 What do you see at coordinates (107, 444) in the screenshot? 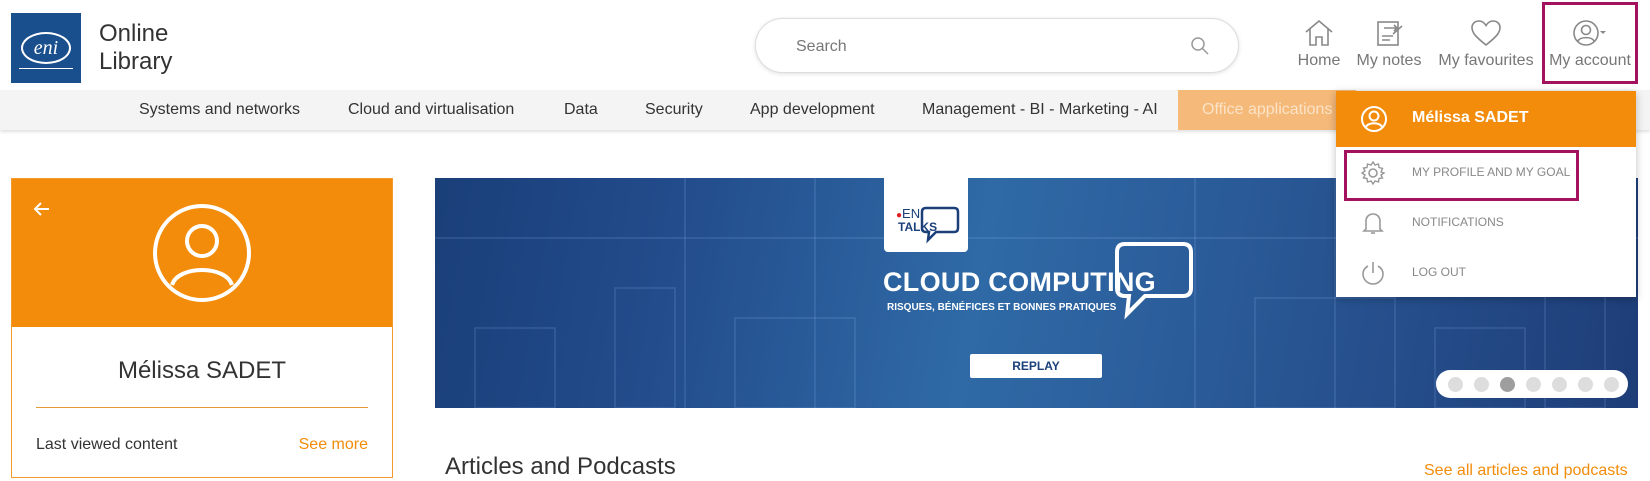
I see `last-viewed-label: Last viewed content` at bounding box center [107, 444].